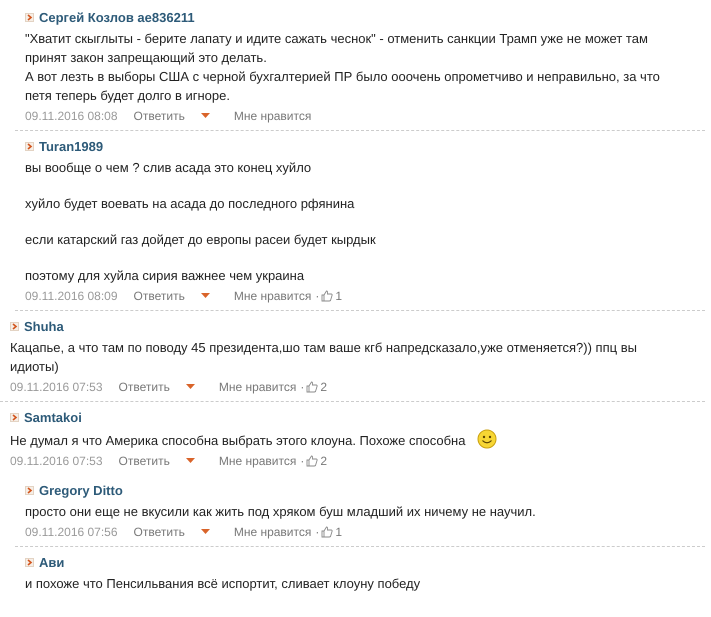 The height and width of the screenshot is (617, 711). What do you see at coordinates (168, 168) in the screenshot?
I see `comment-text: вы вообще о чем ? слив асада это конец хуйло` at bounding box center [168, 168].